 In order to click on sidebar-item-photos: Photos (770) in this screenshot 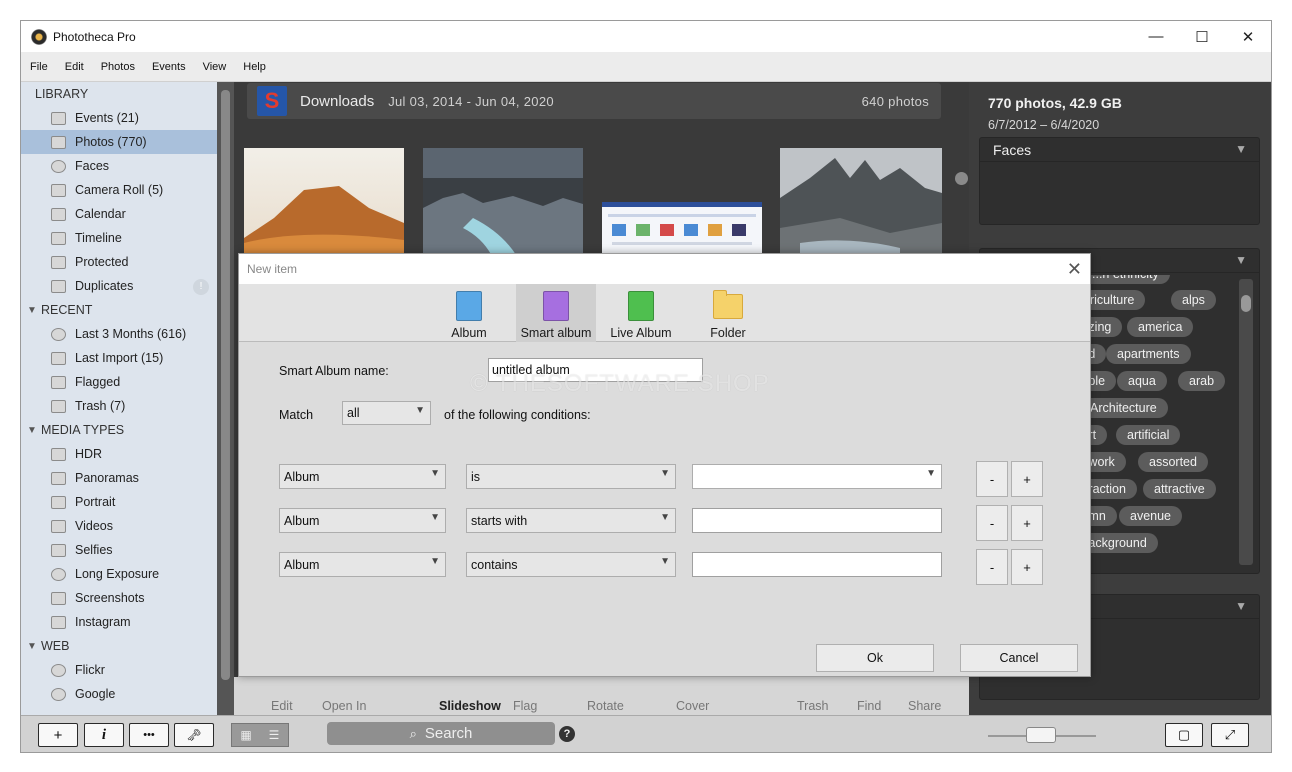, I will do `click(119, 142)`.